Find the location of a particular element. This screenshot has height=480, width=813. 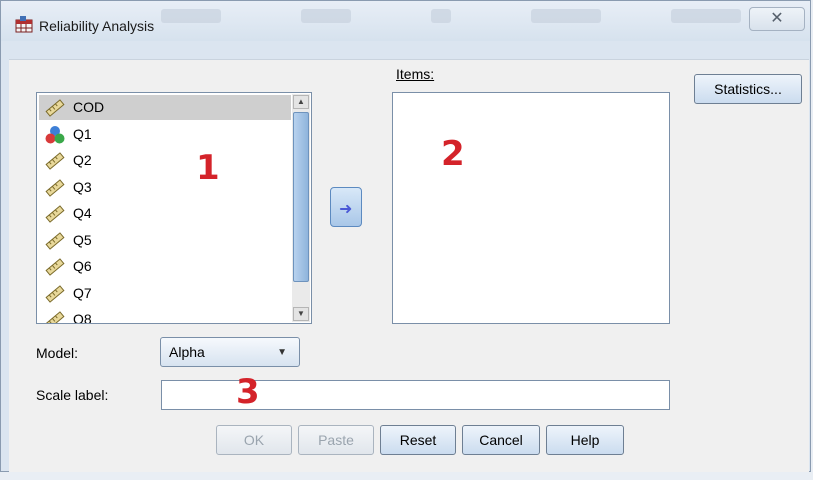

move-to-items-button: ➜ is located at coordinates (346, 207).